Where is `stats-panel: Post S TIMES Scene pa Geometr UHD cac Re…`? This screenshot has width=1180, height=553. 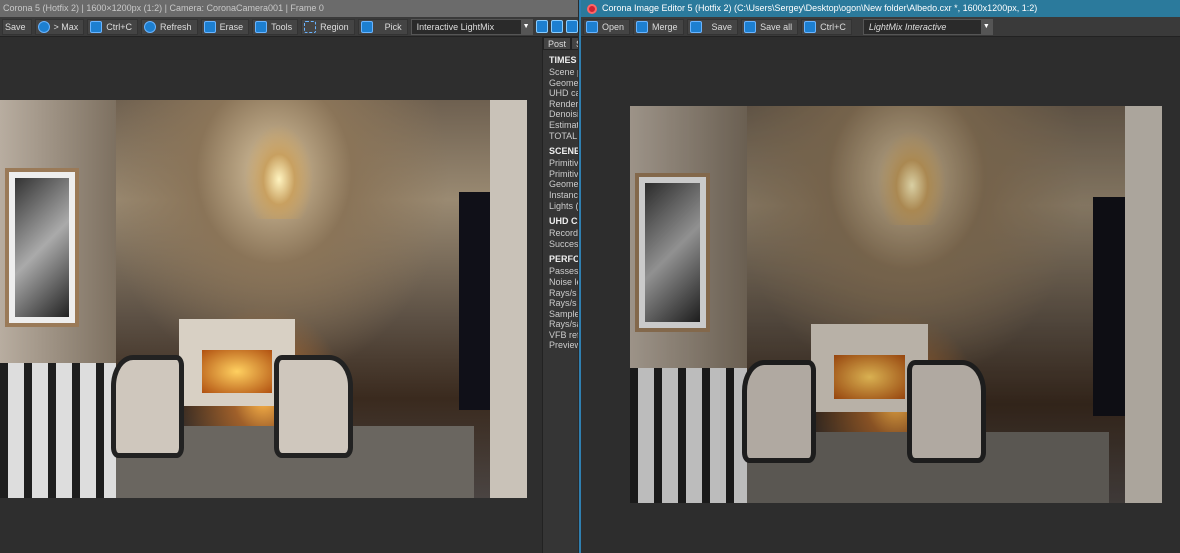
stats-panel: Post S TIMES Scene pa Geometr UHD cac Re… is located at coordinates (560, 295).